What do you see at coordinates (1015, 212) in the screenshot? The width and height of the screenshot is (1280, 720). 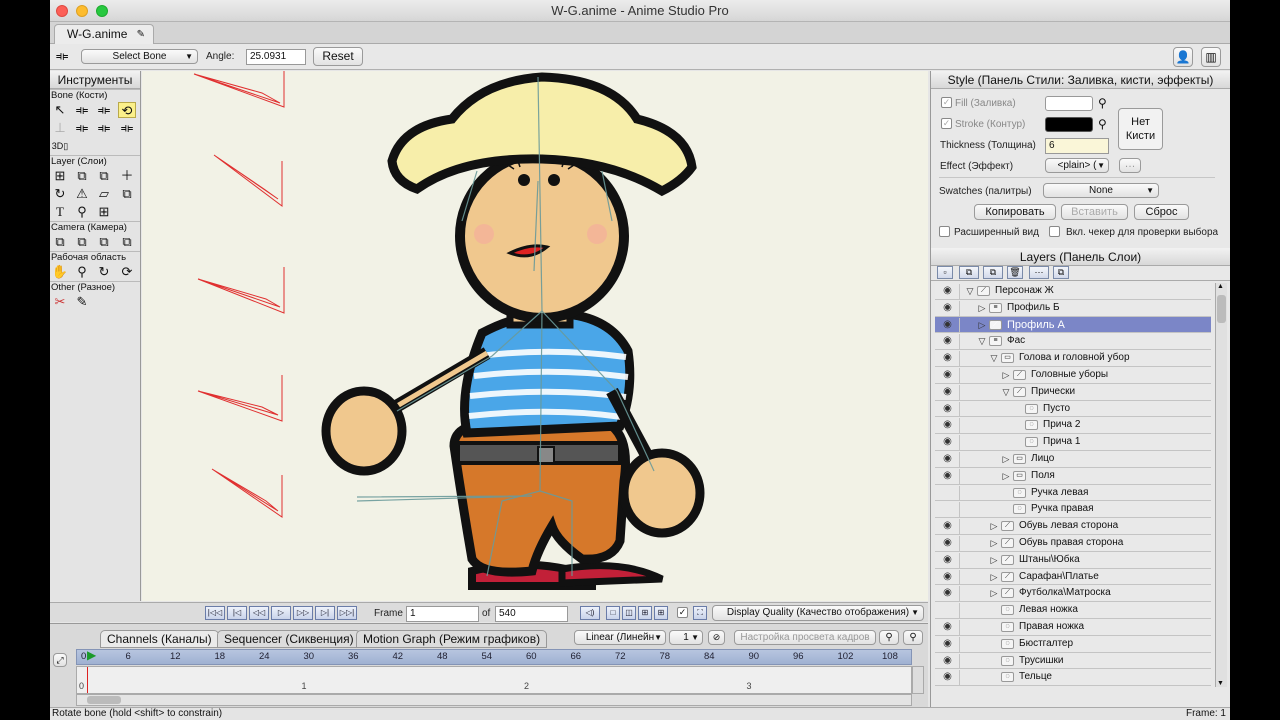 I see `copy-button: Копировать` at bounding box center [1015, 212].